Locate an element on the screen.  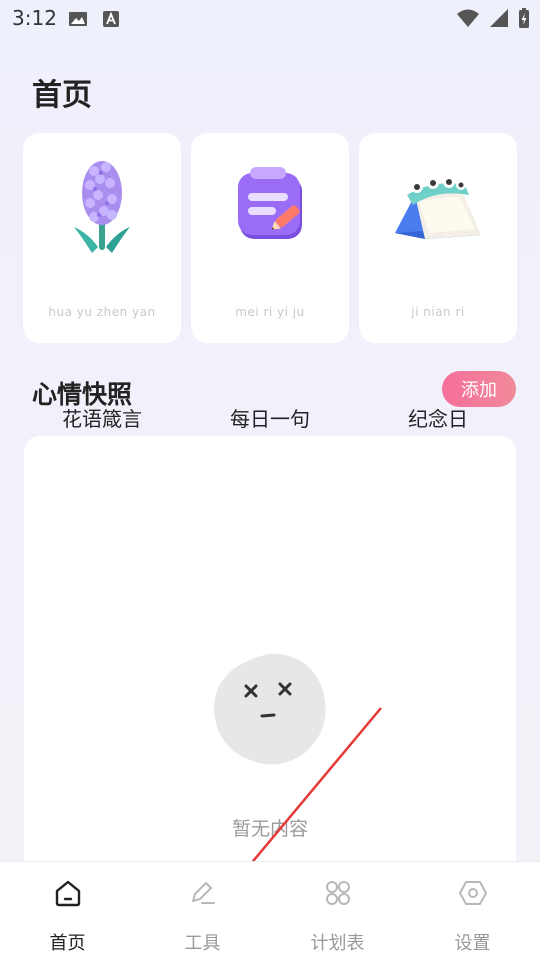
card-subtitle: mei ri yi ju is located at coordinates (270, 312).